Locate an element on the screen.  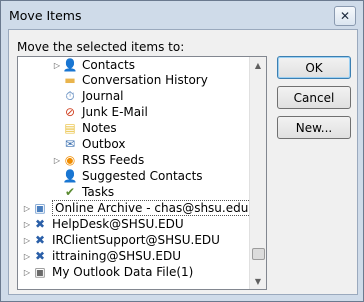
tree-item-label: Notes is located at coordinates (99, 128).